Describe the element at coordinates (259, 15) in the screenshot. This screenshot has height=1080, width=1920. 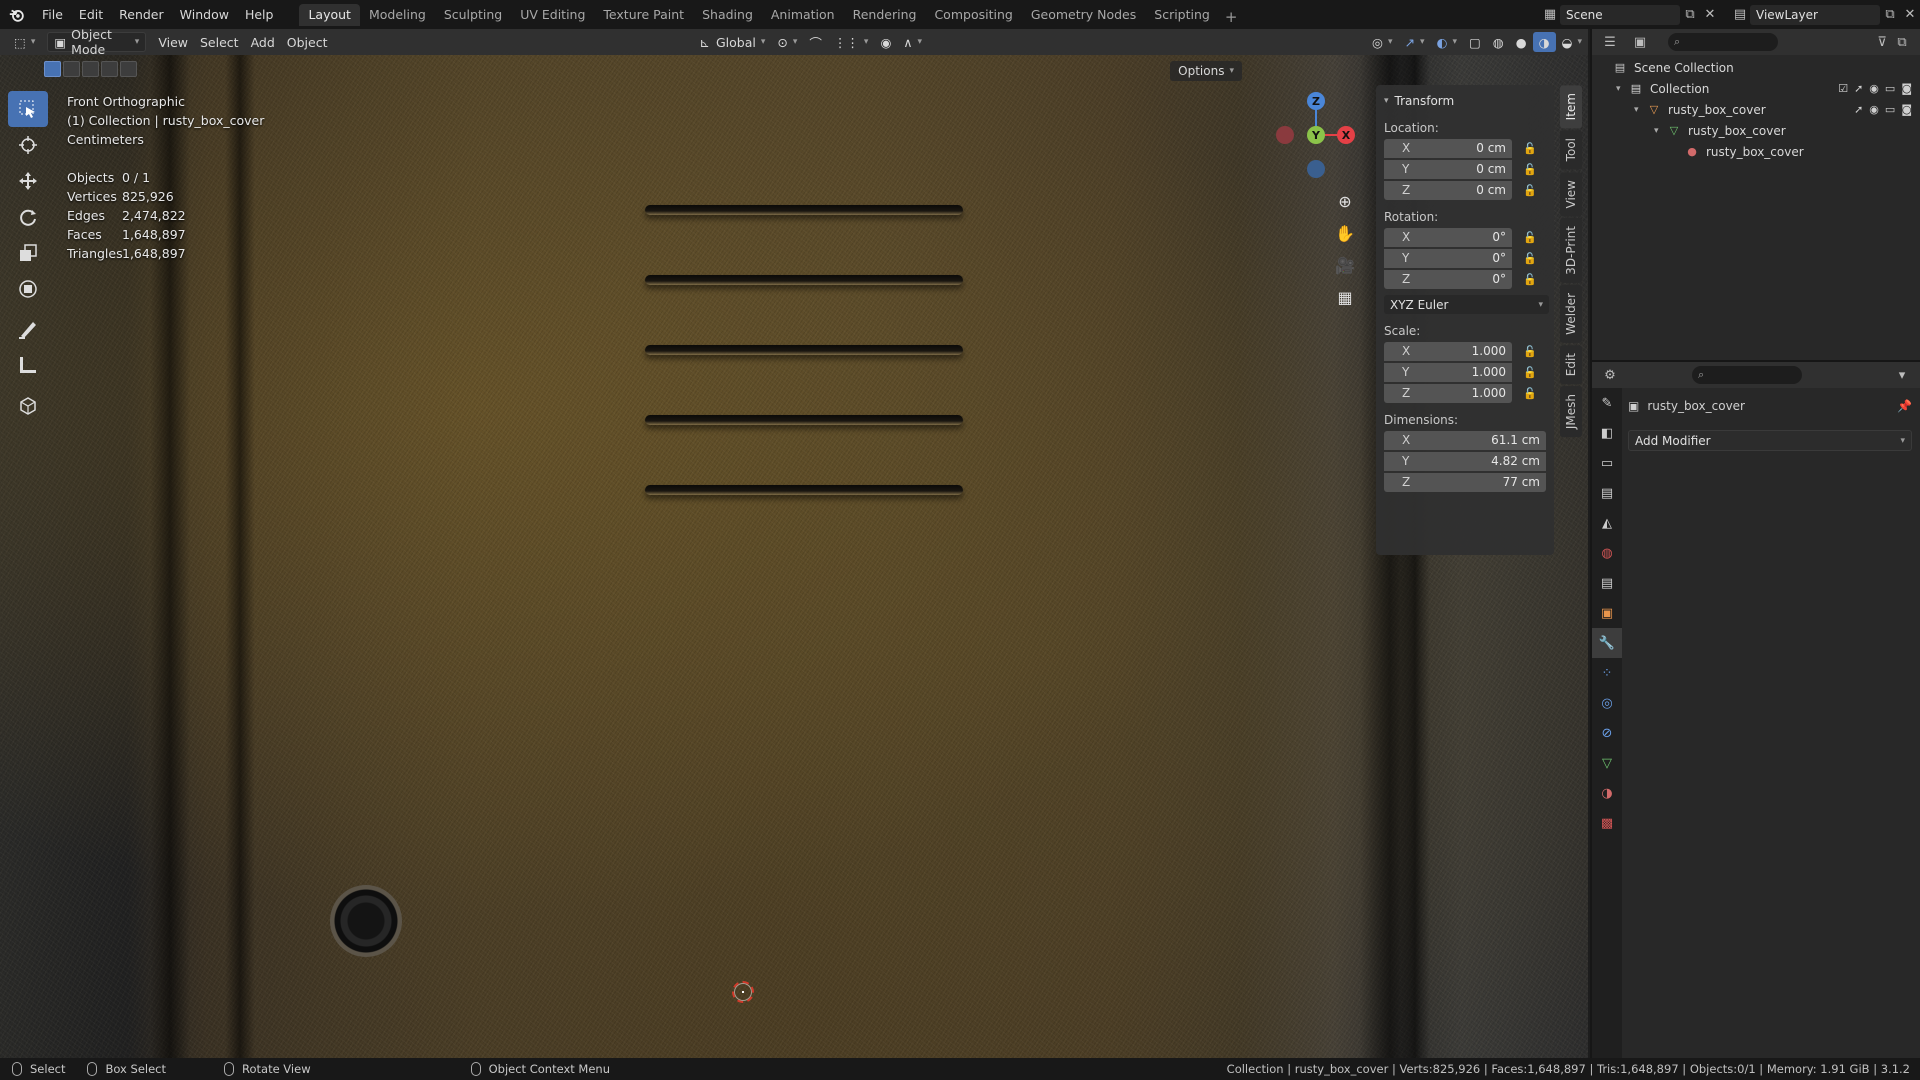
I see `menu-help: Help` at that location.